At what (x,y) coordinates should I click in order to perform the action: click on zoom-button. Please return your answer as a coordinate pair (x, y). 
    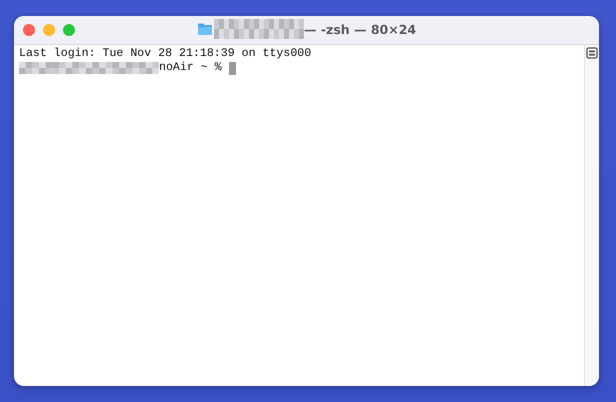
    Looking at the image, I should click on (69, 30).